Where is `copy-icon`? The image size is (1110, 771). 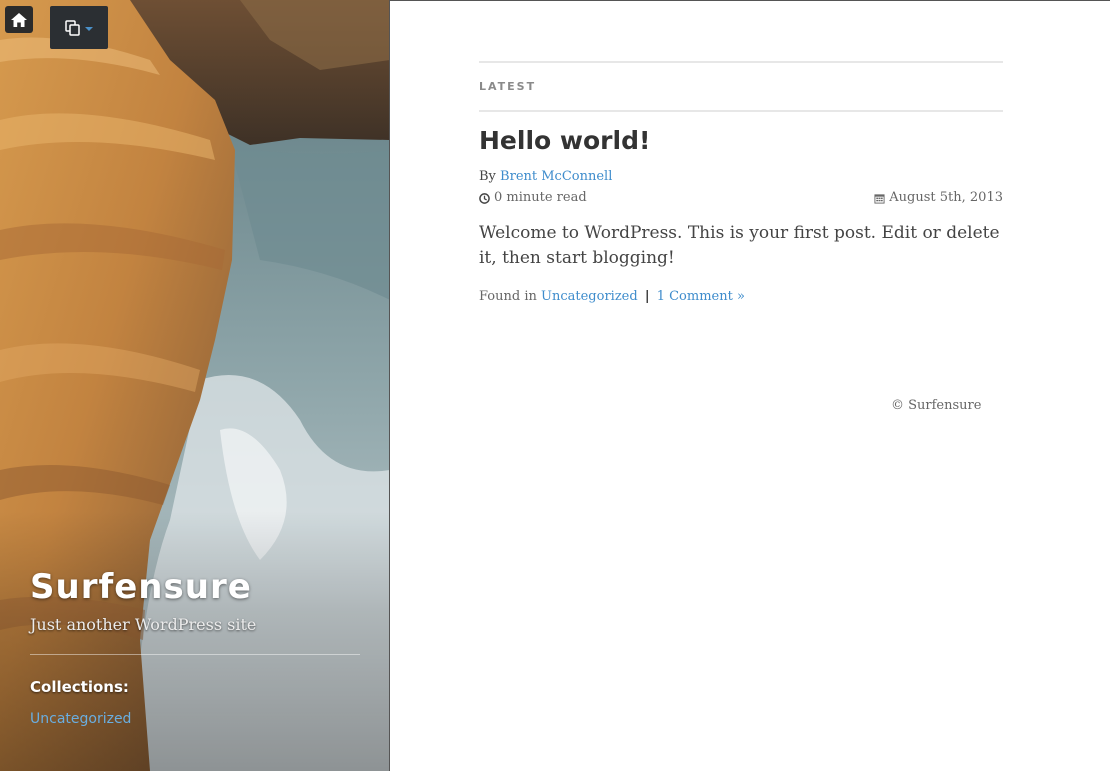 copy-icon is located at coordinates (72, 27).